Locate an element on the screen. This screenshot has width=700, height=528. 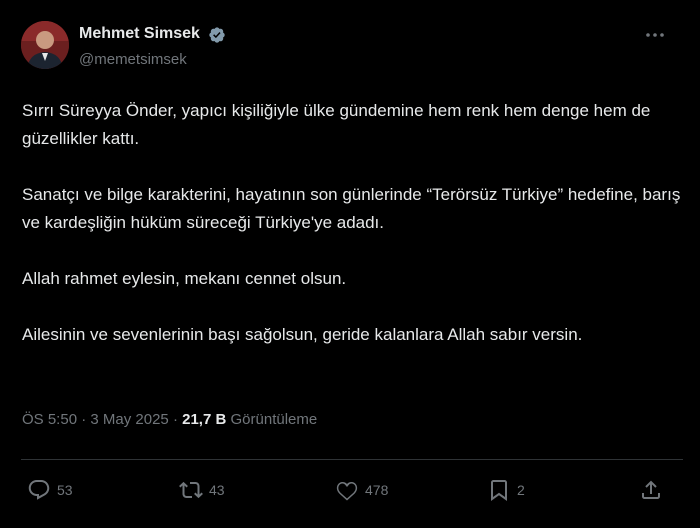
reply-icon is located at coordinates (39, 490).